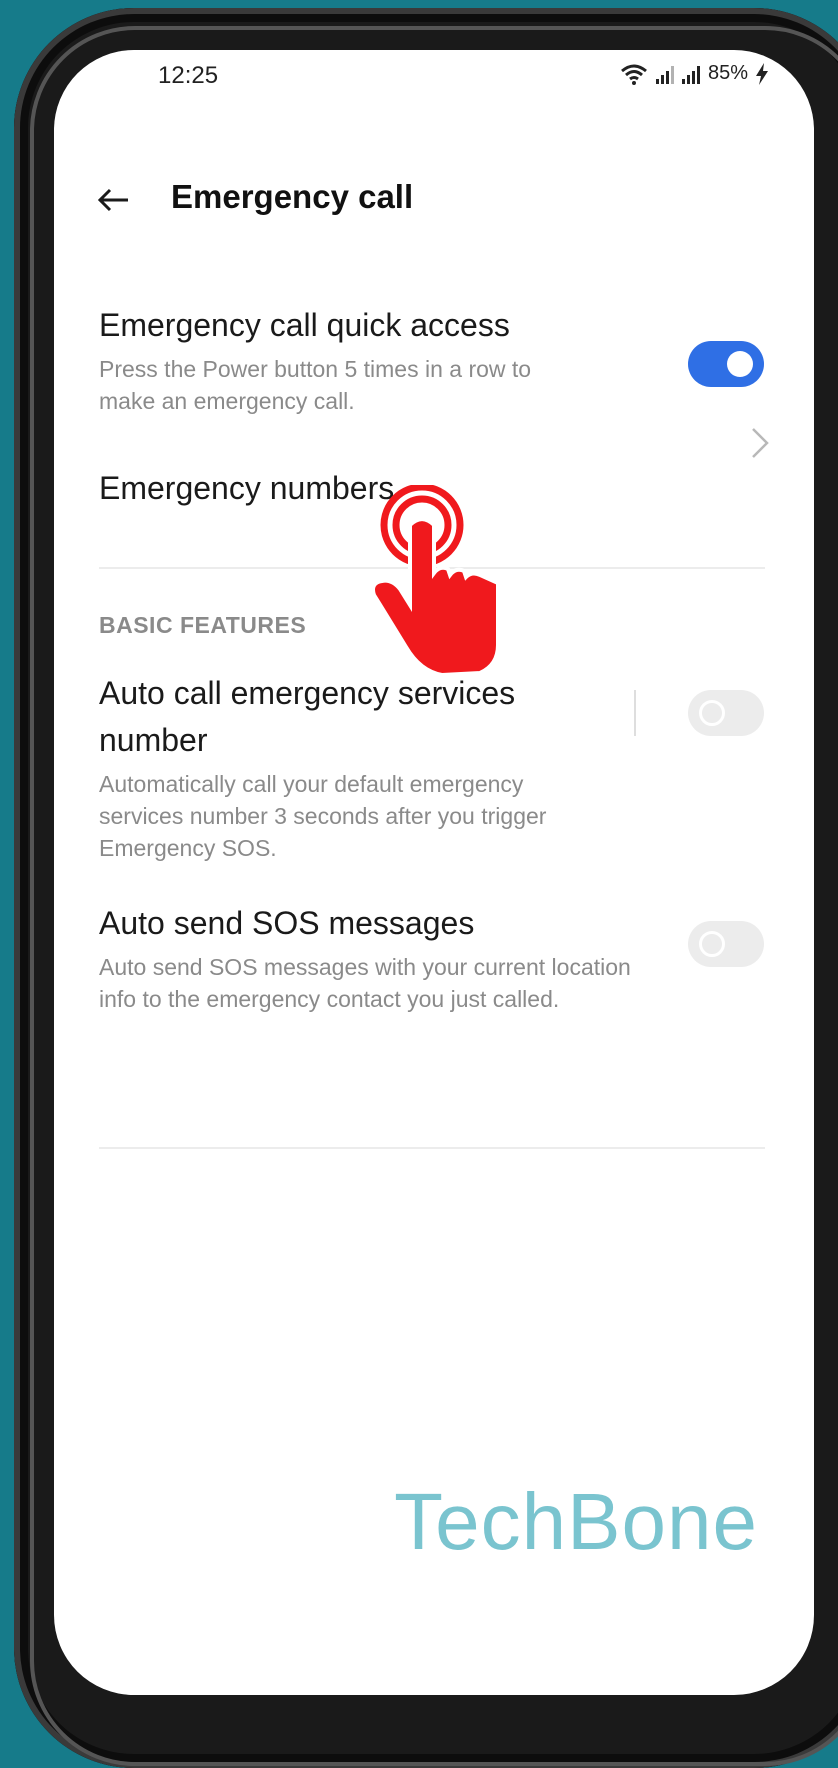 This screenshot has width=838, height=1768. I want to click on status-icons: 85%, so click(694, 73).